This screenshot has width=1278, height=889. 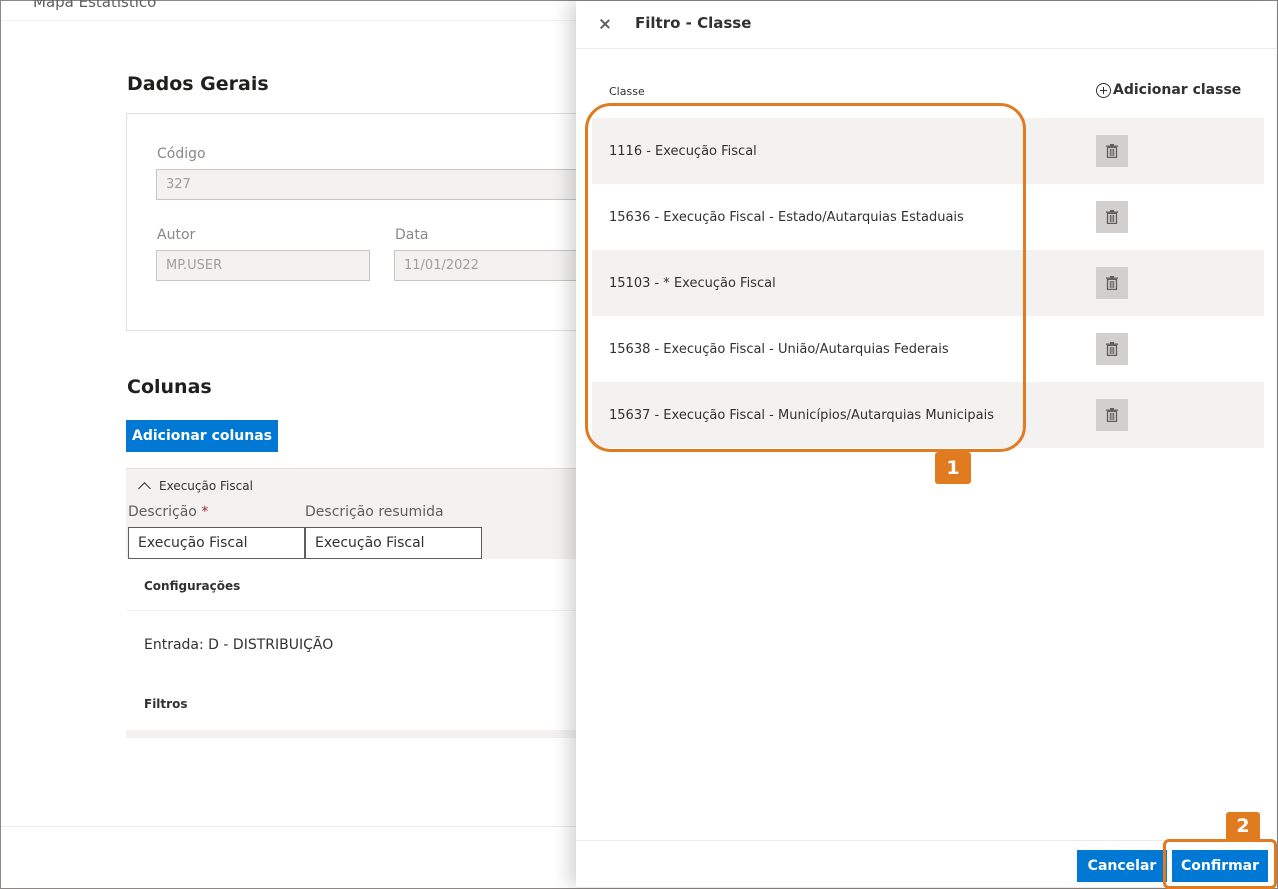 What do you see at coordinates (239, 645) in the screenshot?
I see `entrada-text: Entrada: D - DISTRIBUIÇÃO` at bounding box center [239, 645].